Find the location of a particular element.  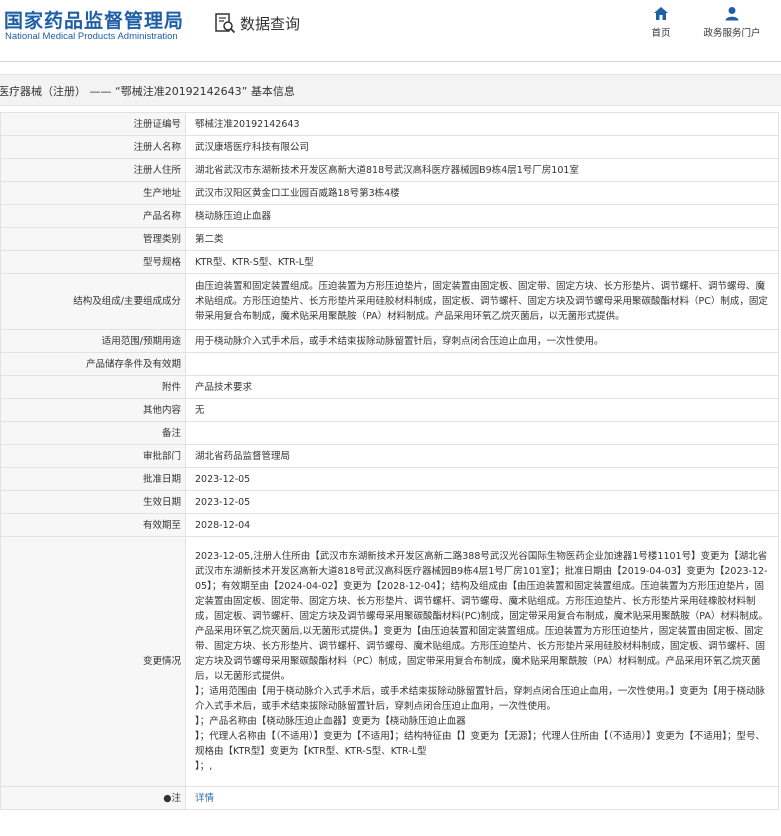

field-label: 附件 is located at coordinates (93, 387).